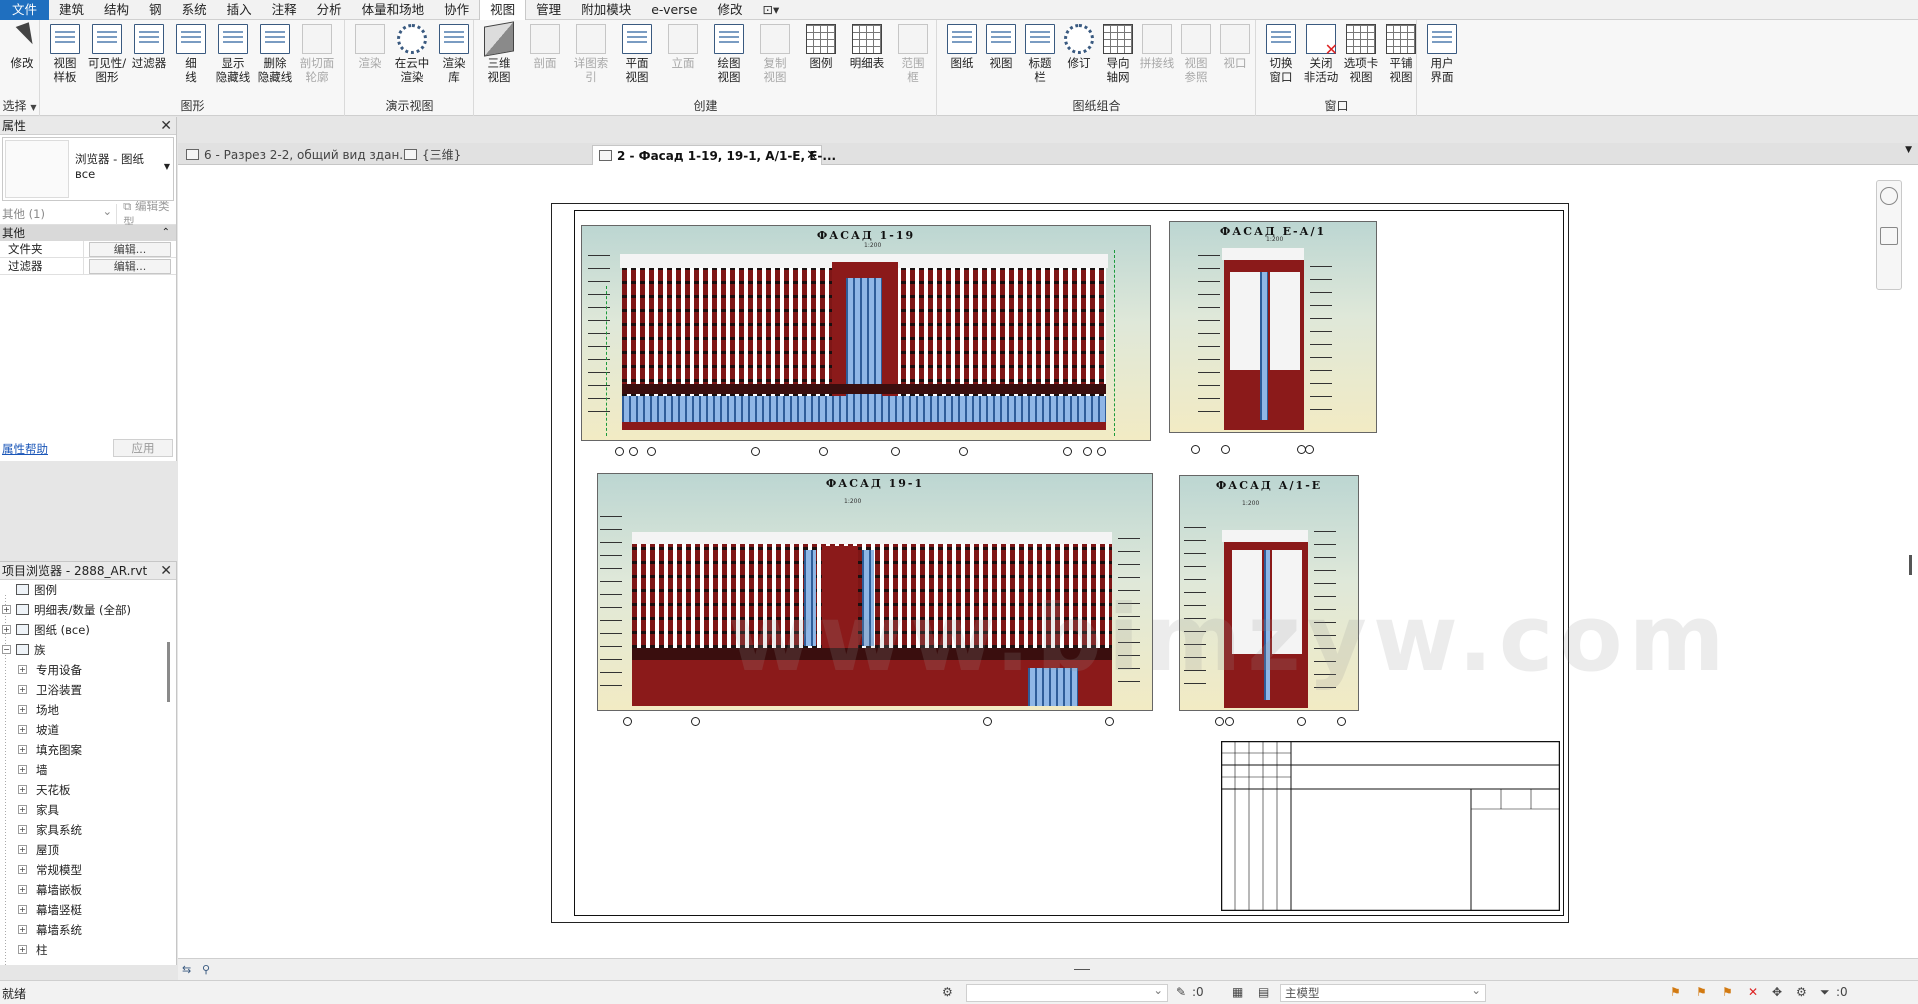 The height and width of the screenshot is (1004, 1918). I want to click on browser-item: + 幕墙竖梃, so click(88, 910).